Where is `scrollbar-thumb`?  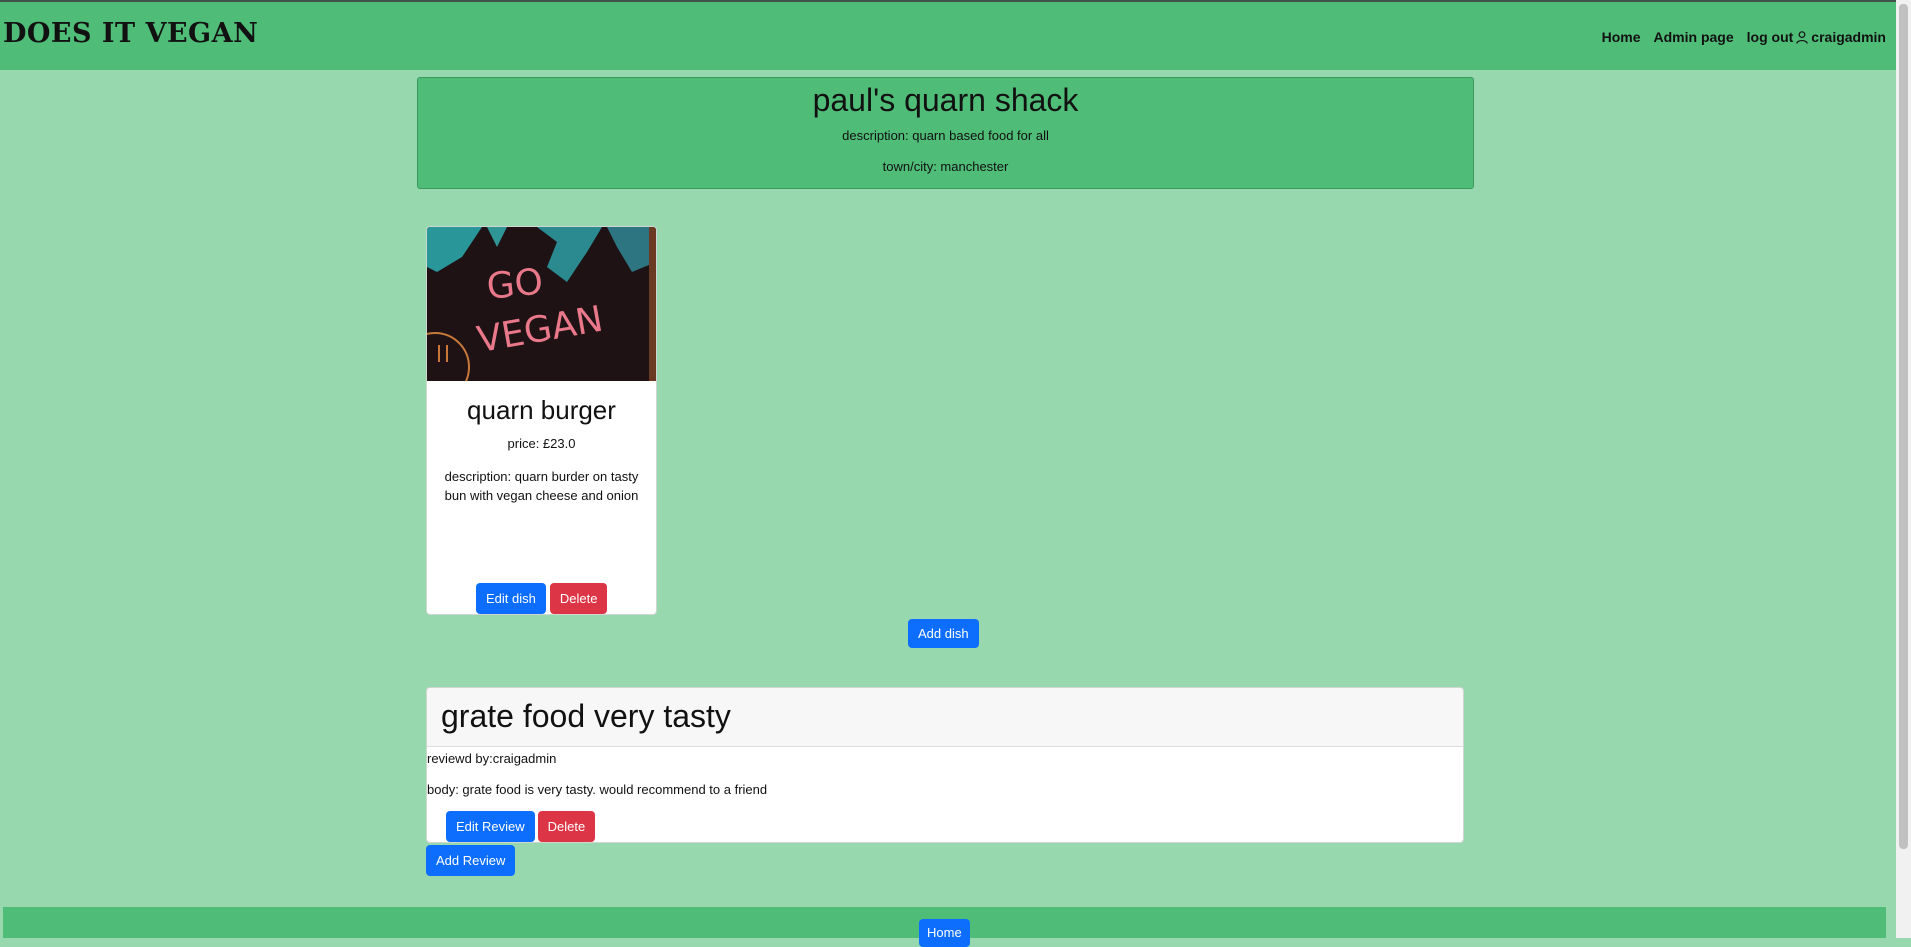 scrollbar-thumb is located at coordinates (1903, 426).